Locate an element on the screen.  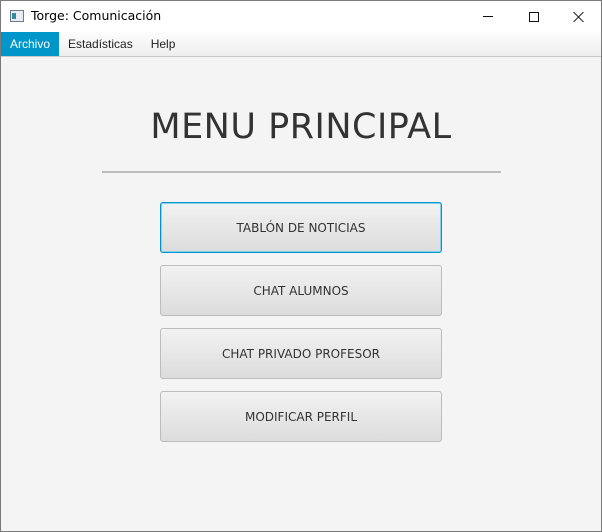
close-icon is located at coordinates (579, 17).